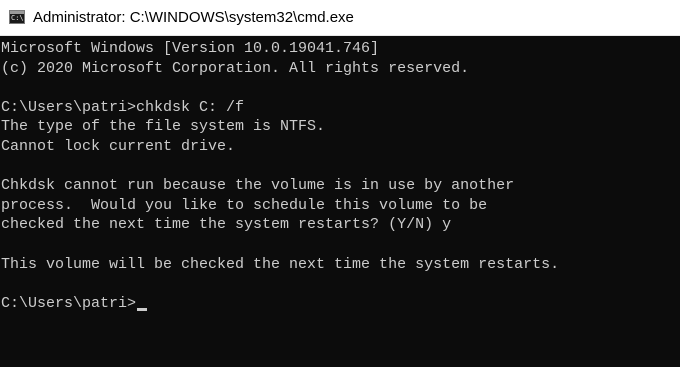  What do you see at coordinates (142, 309) in the screenshot?
I see `text-cursor` at bounding box center [142, 309].